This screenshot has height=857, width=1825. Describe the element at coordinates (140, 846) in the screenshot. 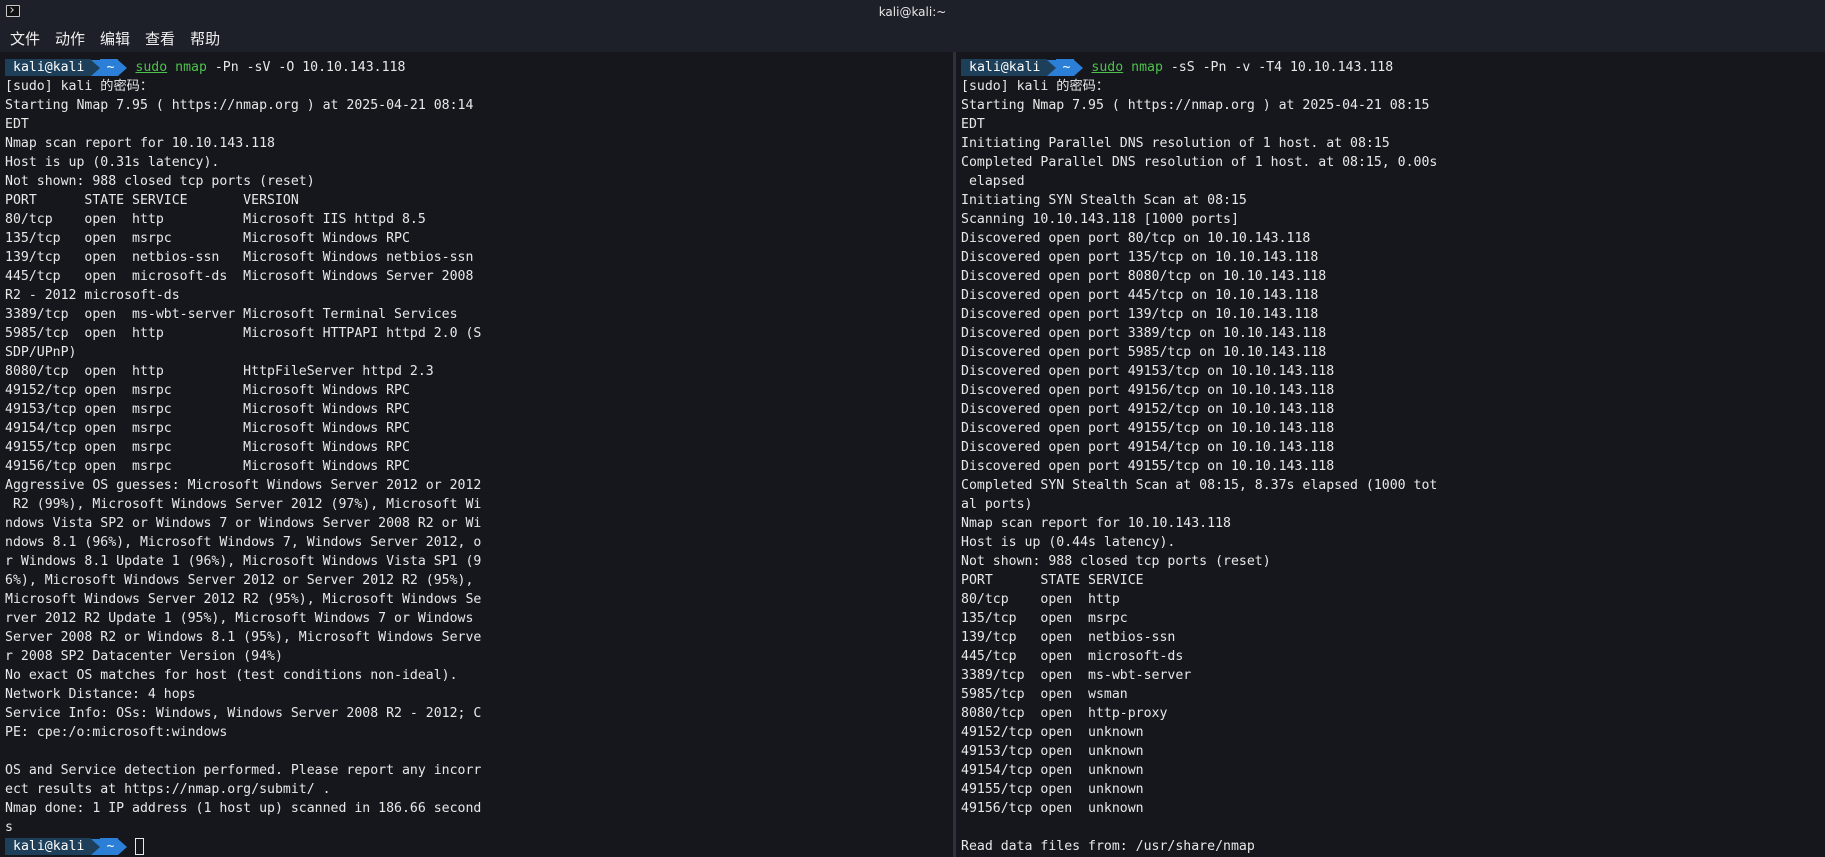

I see `text-cursor` at that location.